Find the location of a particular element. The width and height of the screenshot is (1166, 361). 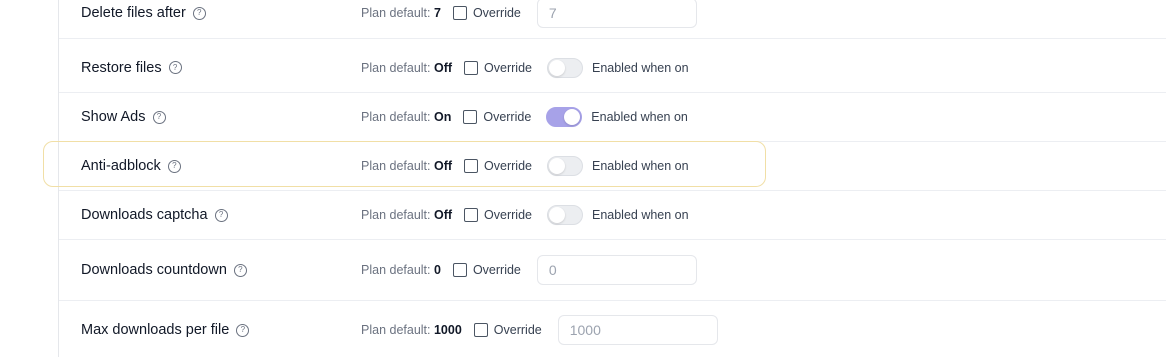

downloads-countdown-input is located at coordinates (616, 270).